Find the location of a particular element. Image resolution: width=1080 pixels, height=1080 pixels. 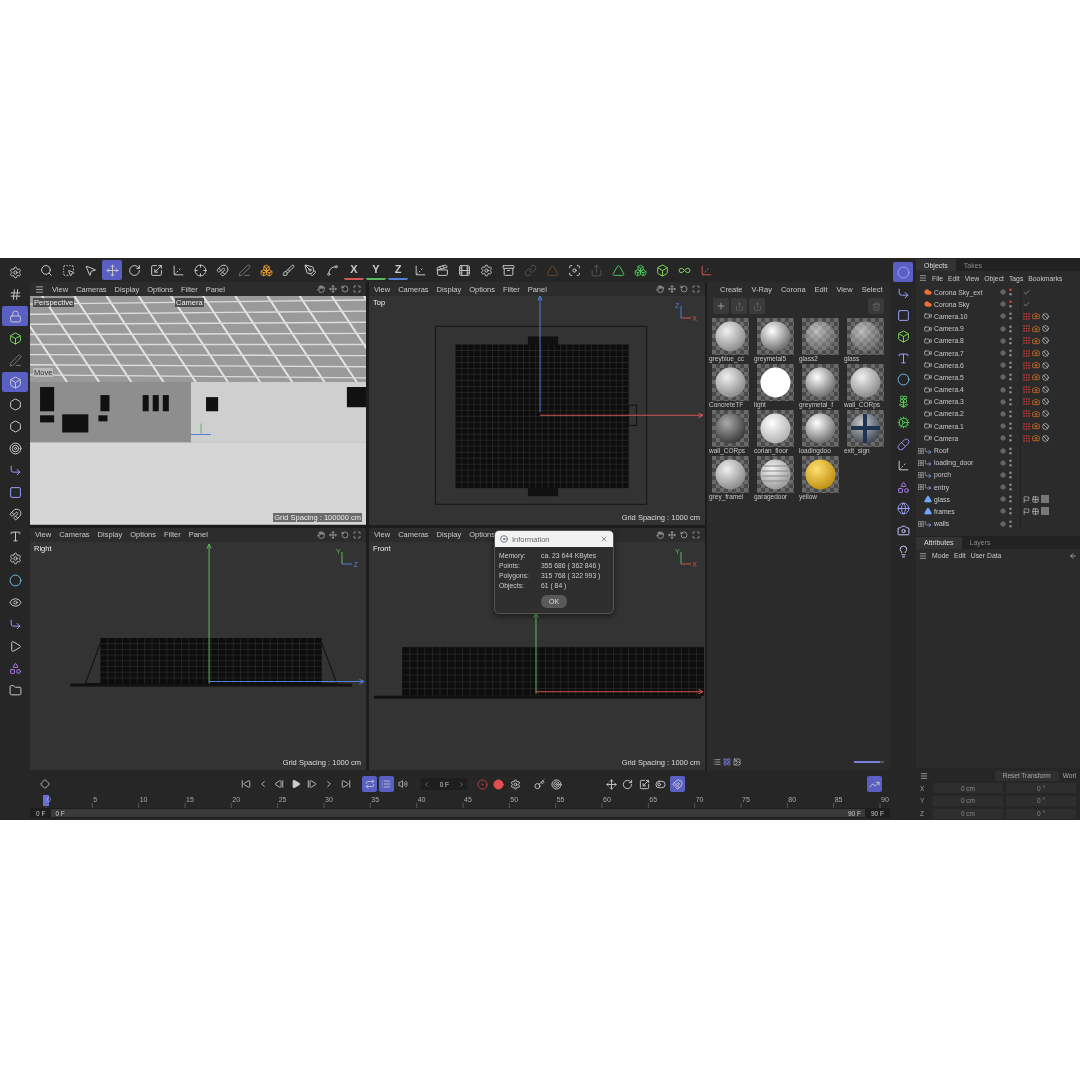

axis-toggle-button: Z is located at coordinates (398, 270).